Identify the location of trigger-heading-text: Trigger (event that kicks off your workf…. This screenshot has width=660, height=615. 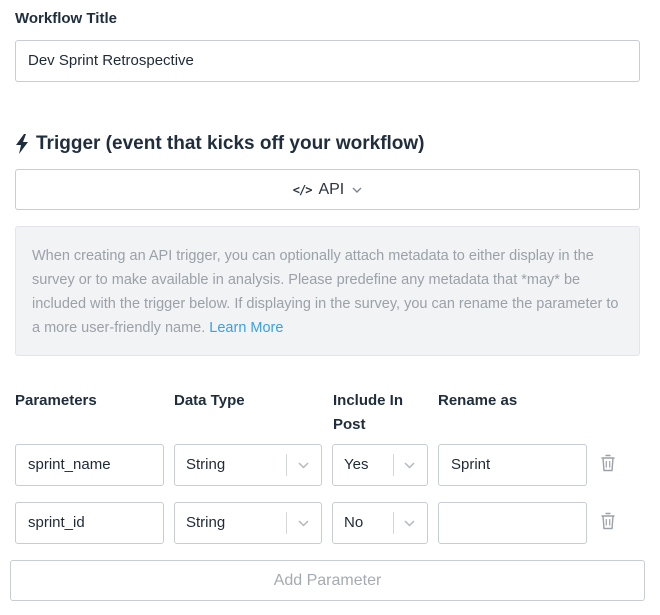
(230, 143).